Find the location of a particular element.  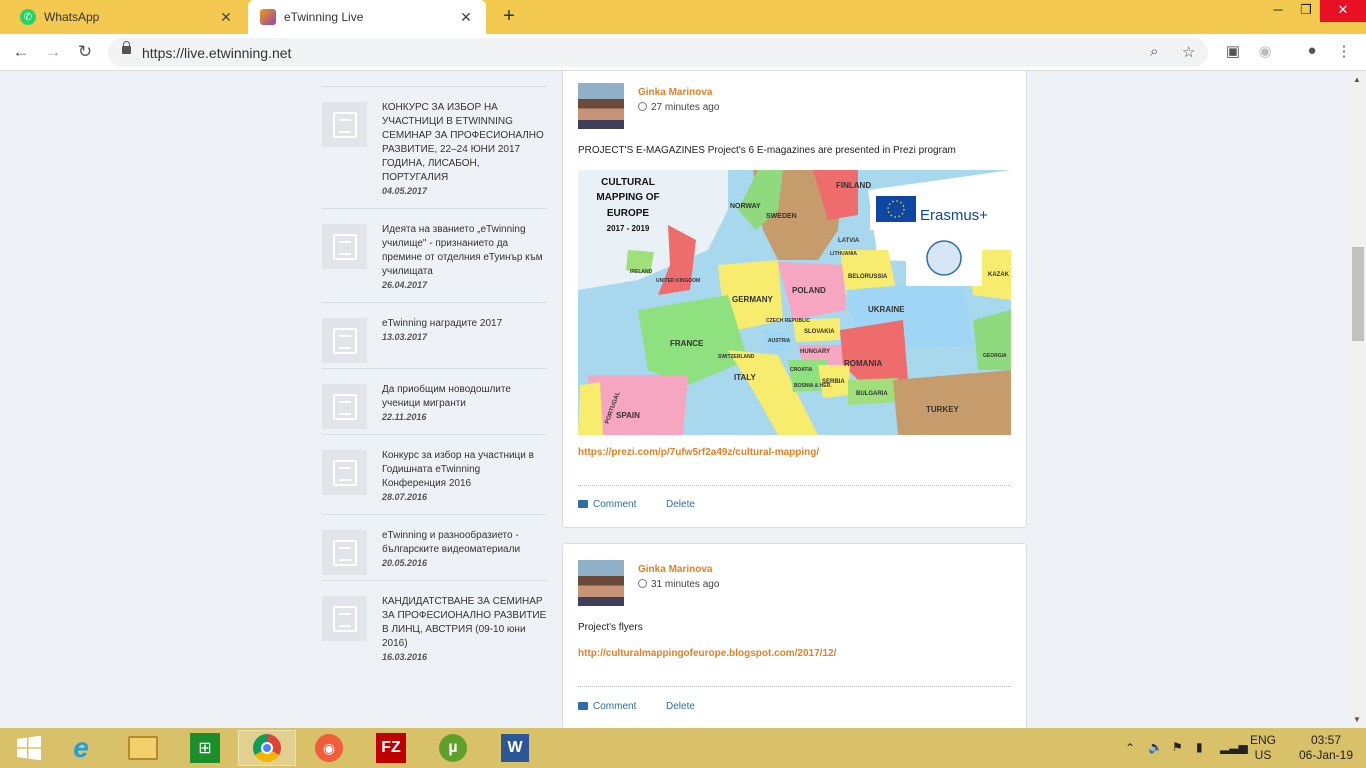

country-label: SERBIA is located at coordinates (833, 382).